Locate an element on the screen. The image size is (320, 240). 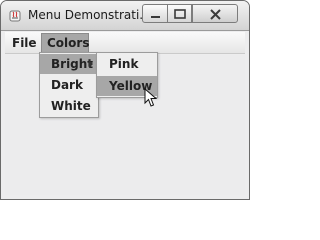
minimize-icon is located at coordinates (155, 17).